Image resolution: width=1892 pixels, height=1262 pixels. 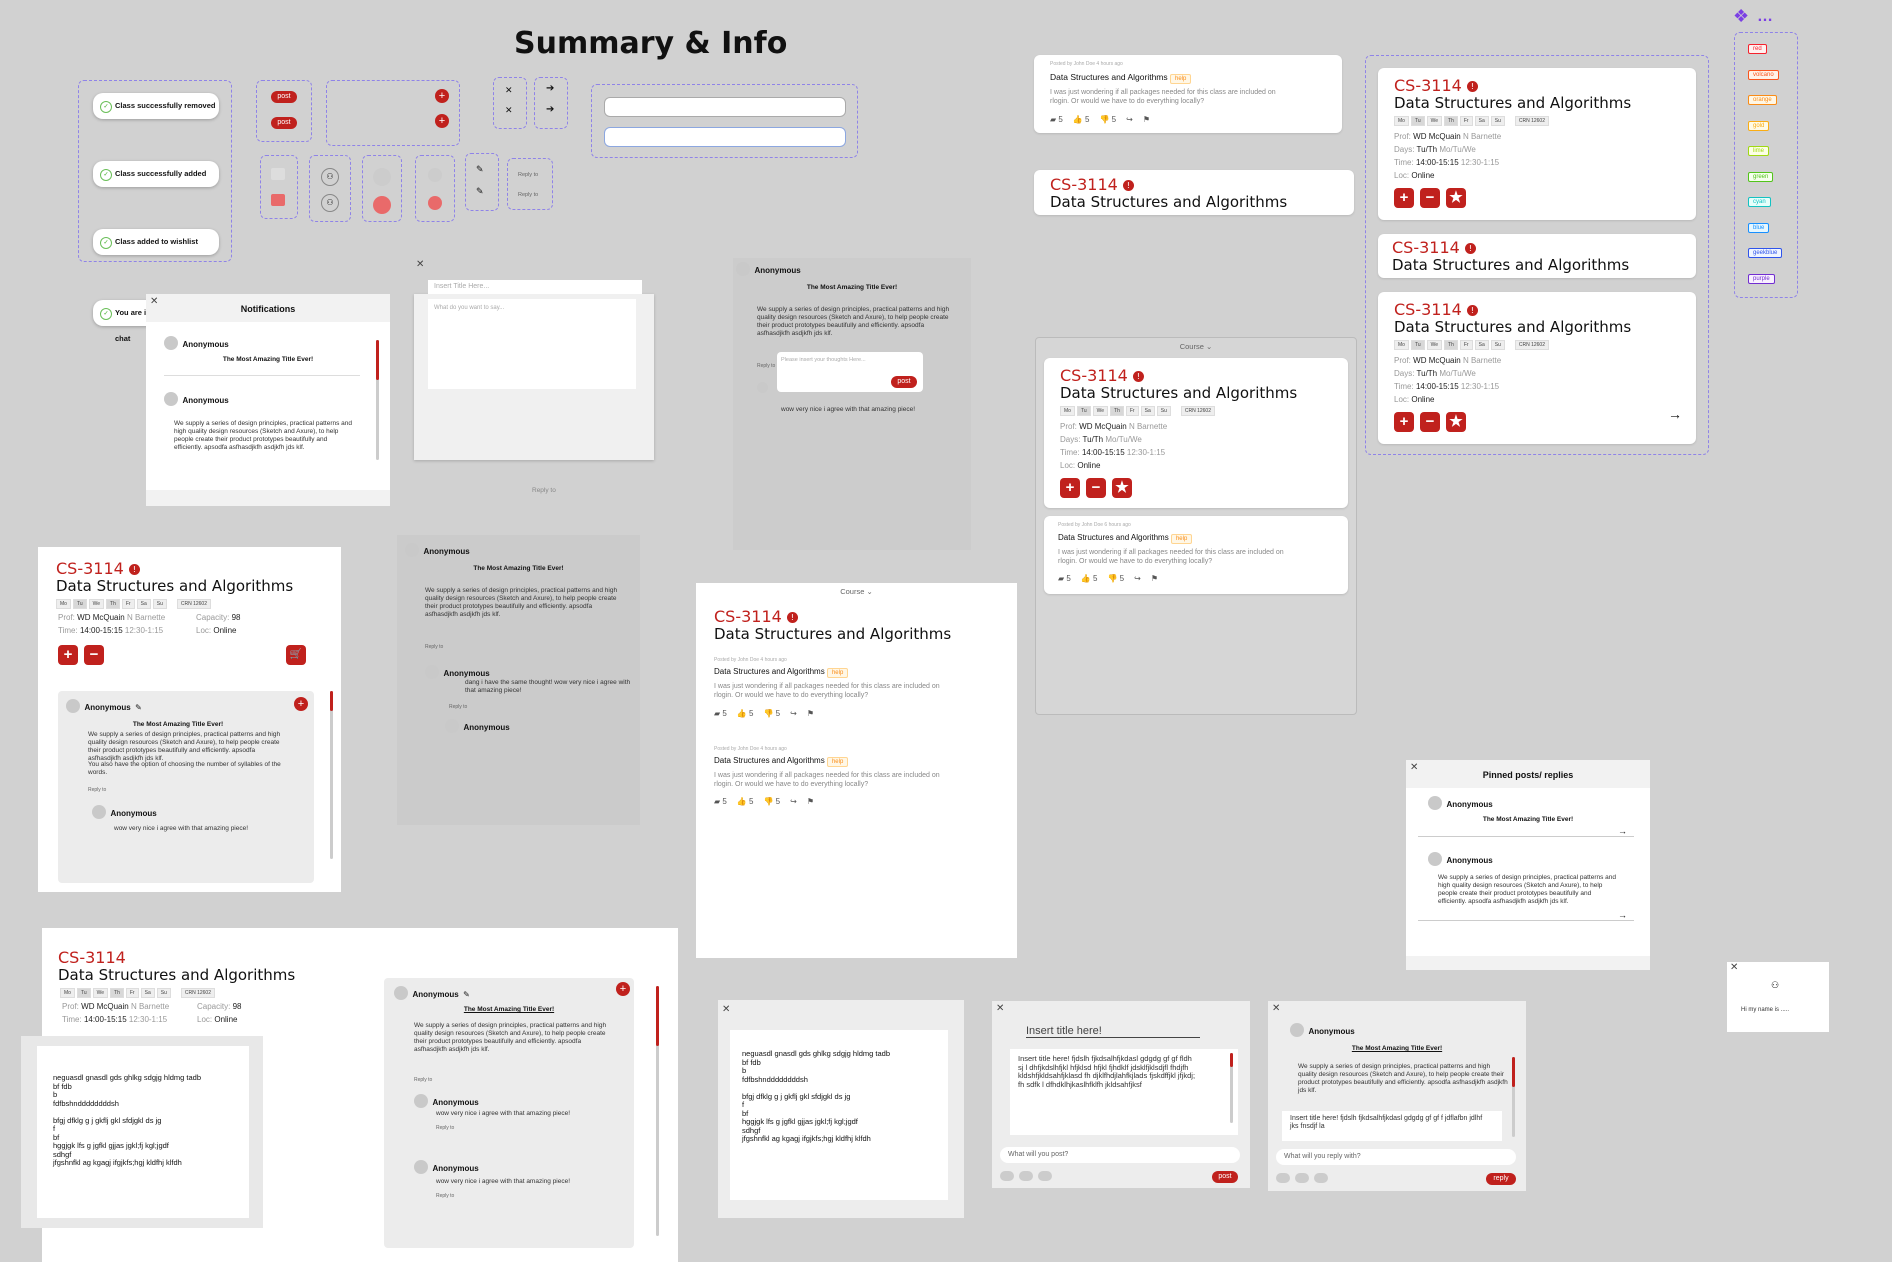 What do you see at coordinates (1501, 1179) in the screenshot?
I see `reply-button: reply` at bounding box center [1501, 1179].